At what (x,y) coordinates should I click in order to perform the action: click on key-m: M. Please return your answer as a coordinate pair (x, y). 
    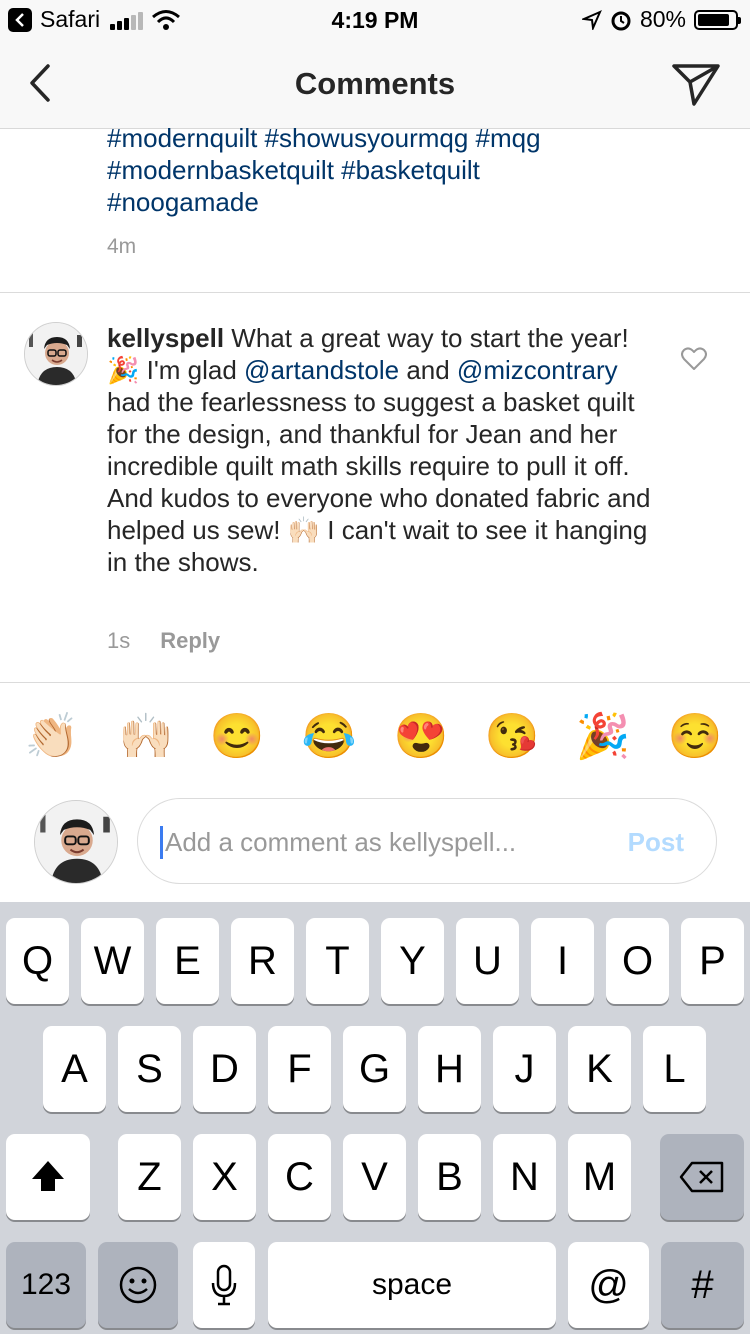
    Looking at the image, I should click on (599, 1177).